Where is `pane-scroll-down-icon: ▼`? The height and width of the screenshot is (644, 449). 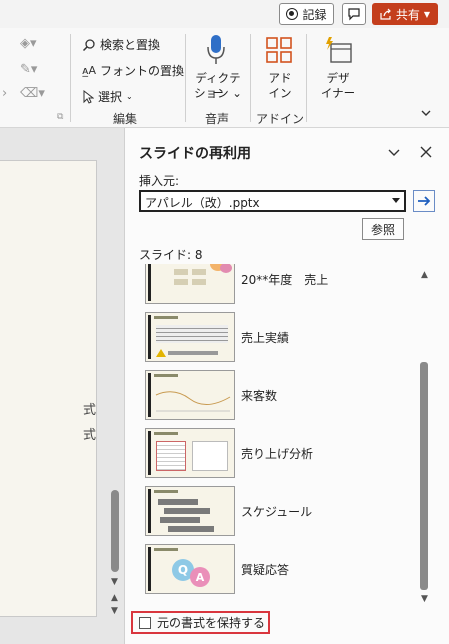 pane-scroll-down-icon: ▼ is located at coordinates (424, 599).